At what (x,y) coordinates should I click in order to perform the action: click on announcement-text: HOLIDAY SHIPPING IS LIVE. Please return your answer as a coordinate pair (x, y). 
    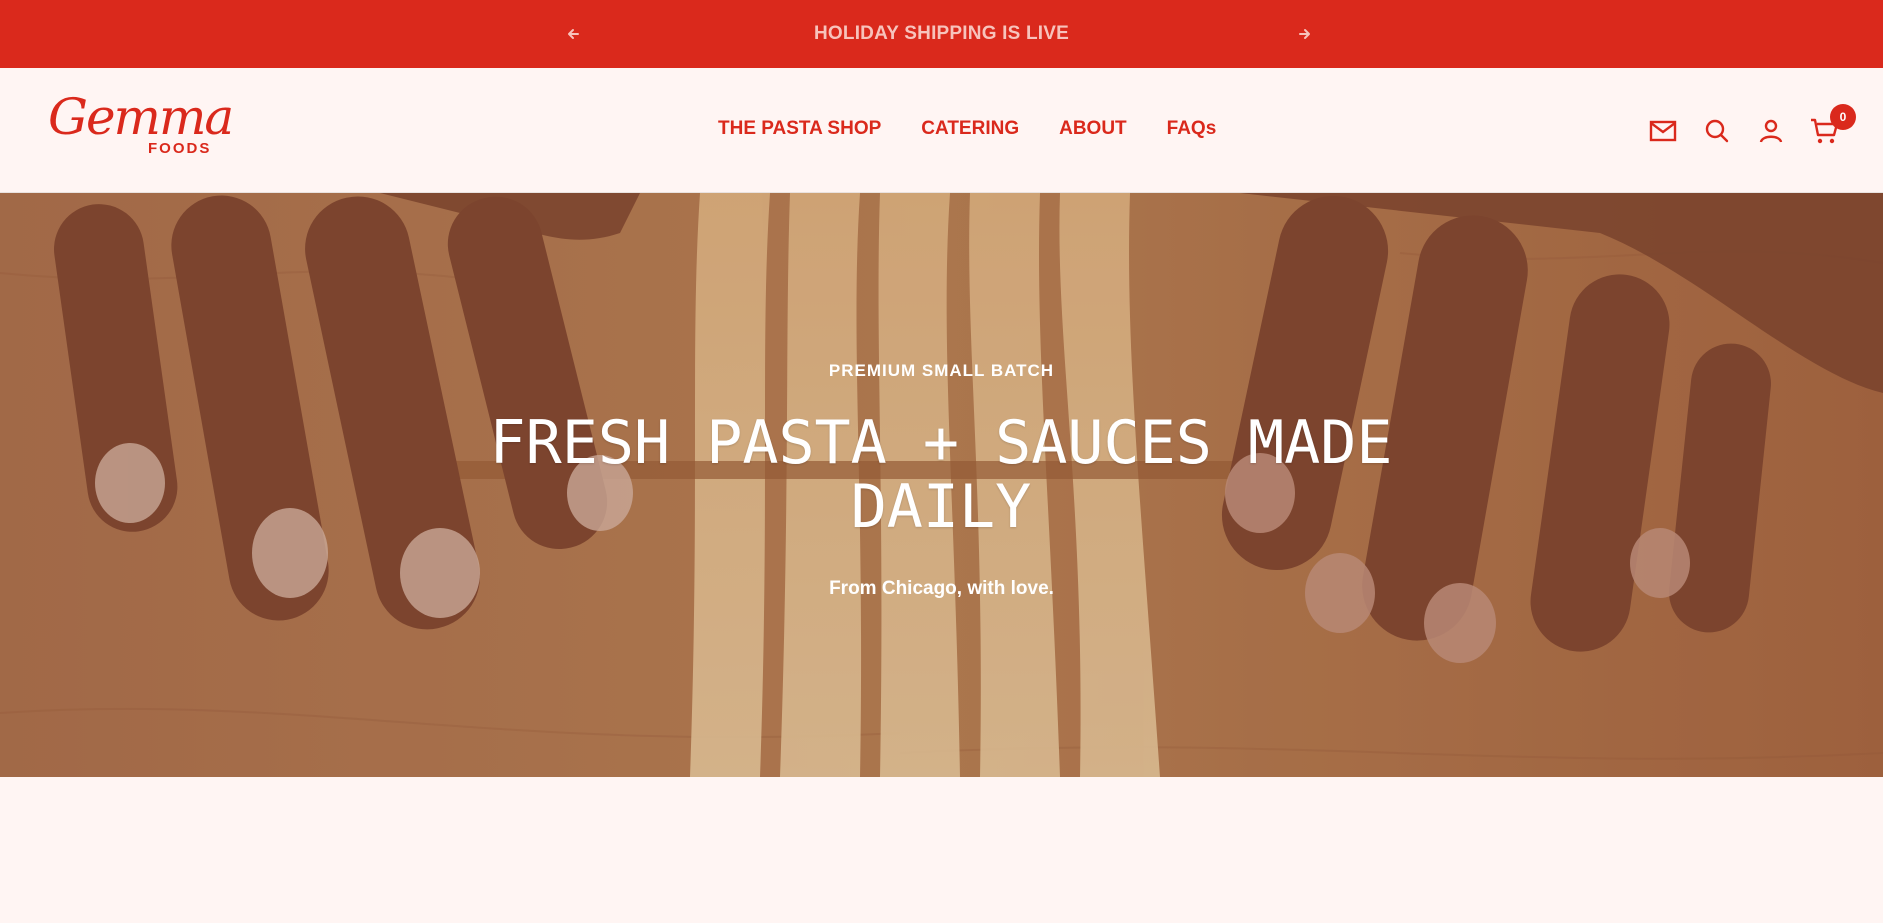
    Looking at the image, I should click on (941, 34).